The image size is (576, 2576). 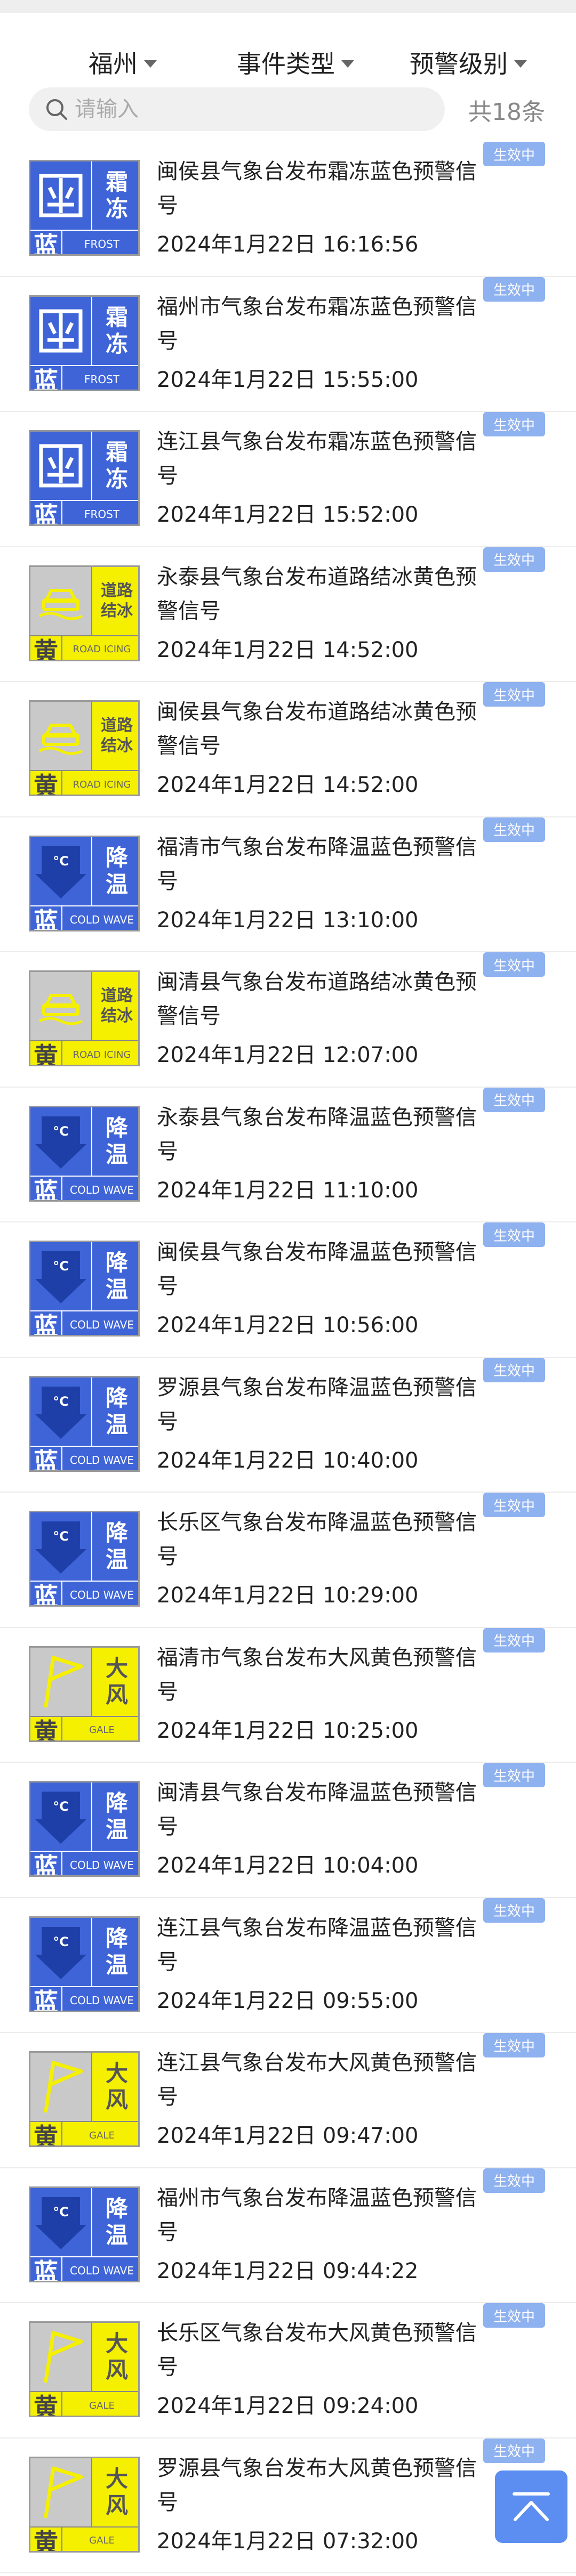 What do you see at coordinates (317, 1809) in the screenshot?
I see `alert-title: 闽清县气象台发布降温蓝色预警信号` at bounding box center [317, 1809].